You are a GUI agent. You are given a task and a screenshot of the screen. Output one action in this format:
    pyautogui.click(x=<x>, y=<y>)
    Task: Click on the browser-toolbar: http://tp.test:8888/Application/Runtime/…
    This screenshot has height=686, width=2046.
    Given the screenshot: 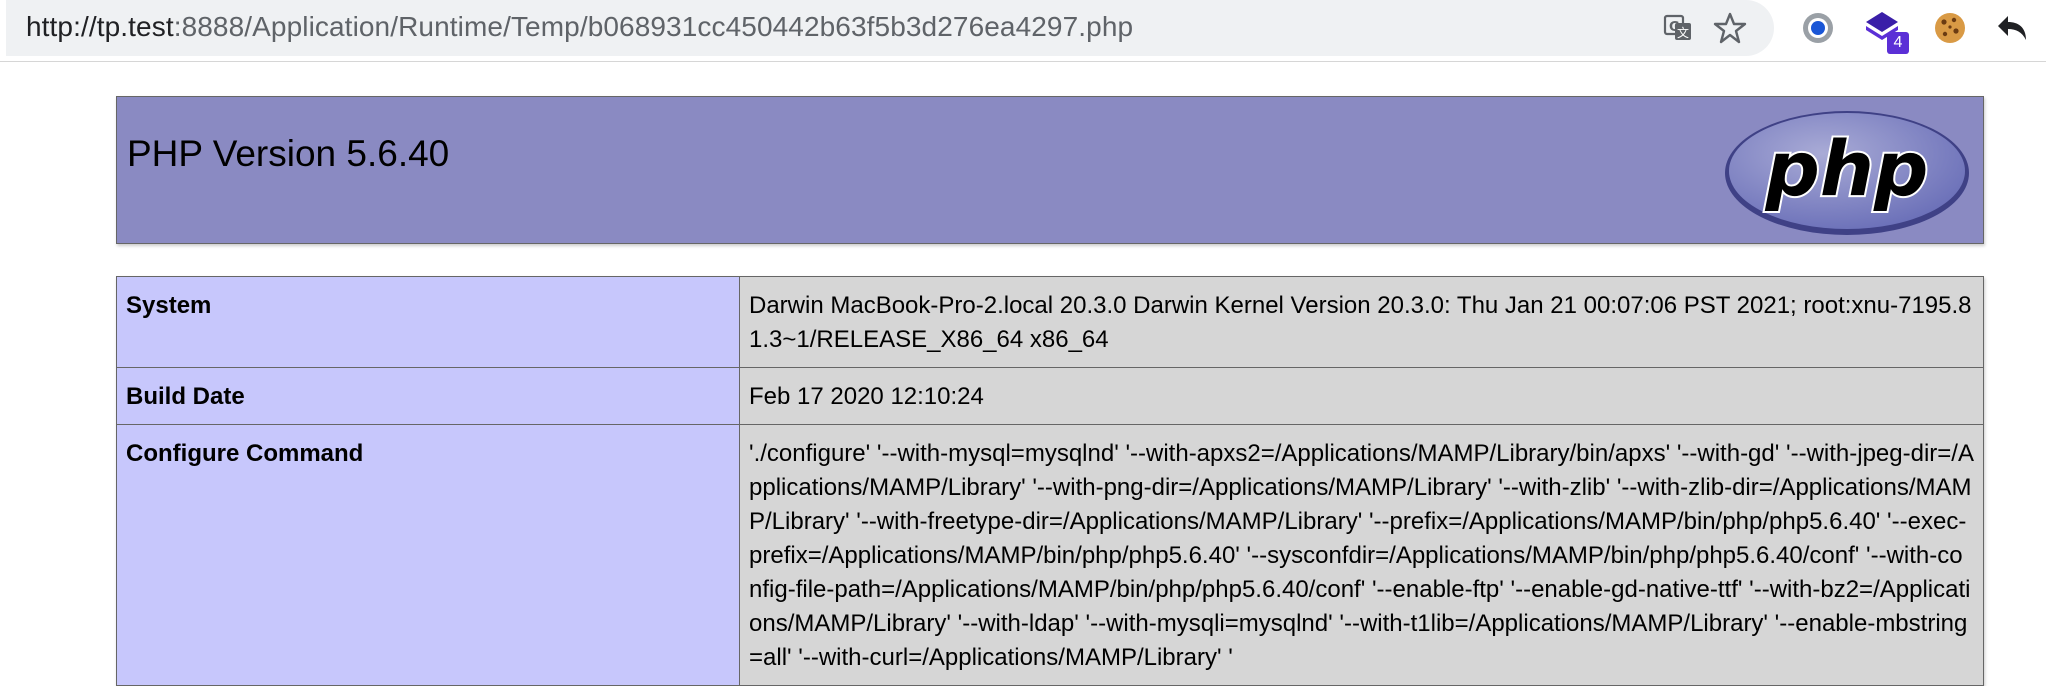 What is the action you would take?
    pyautogui.click(x=1023, y=31)
    